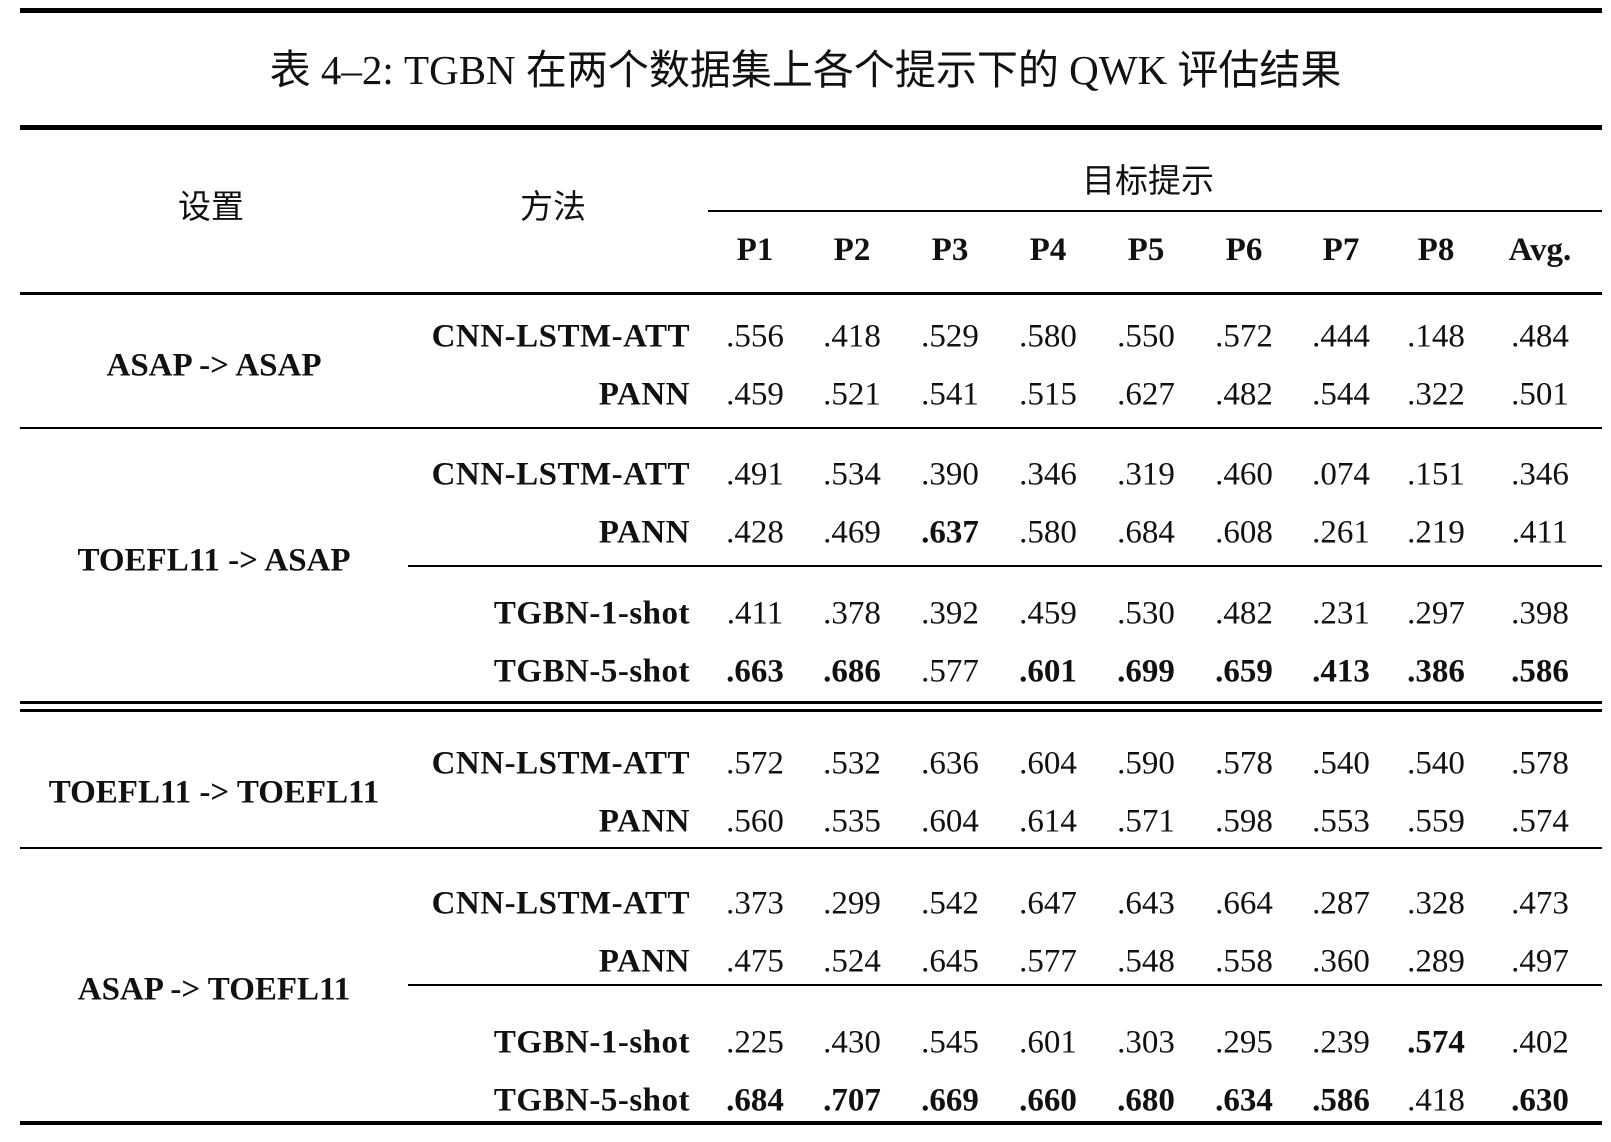 The image size is (1611, 1142). I want to click on column-header: P7, so click(1341, 250).